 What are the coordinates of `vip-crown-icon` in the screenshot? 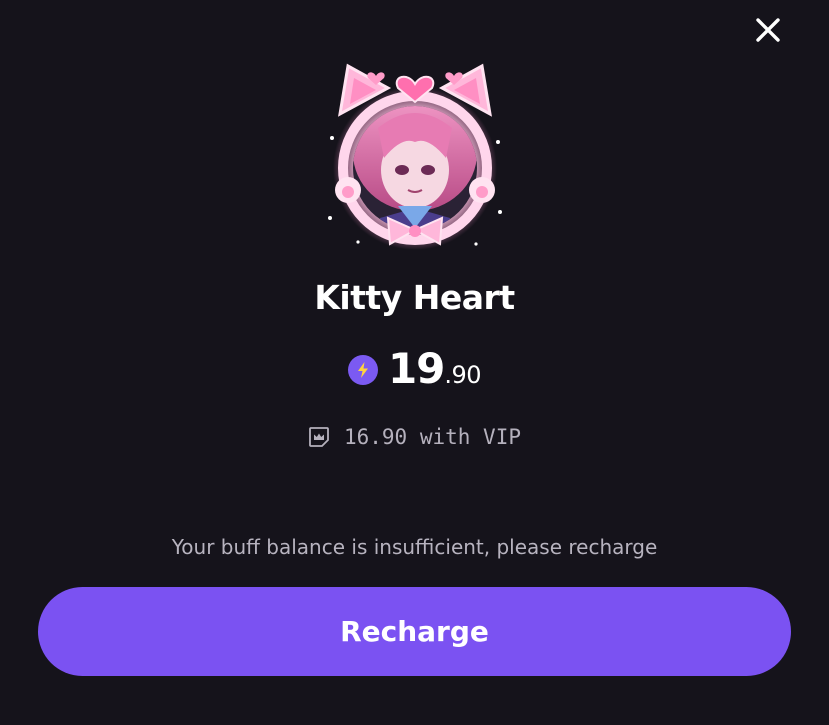 It's located at (319, 437).